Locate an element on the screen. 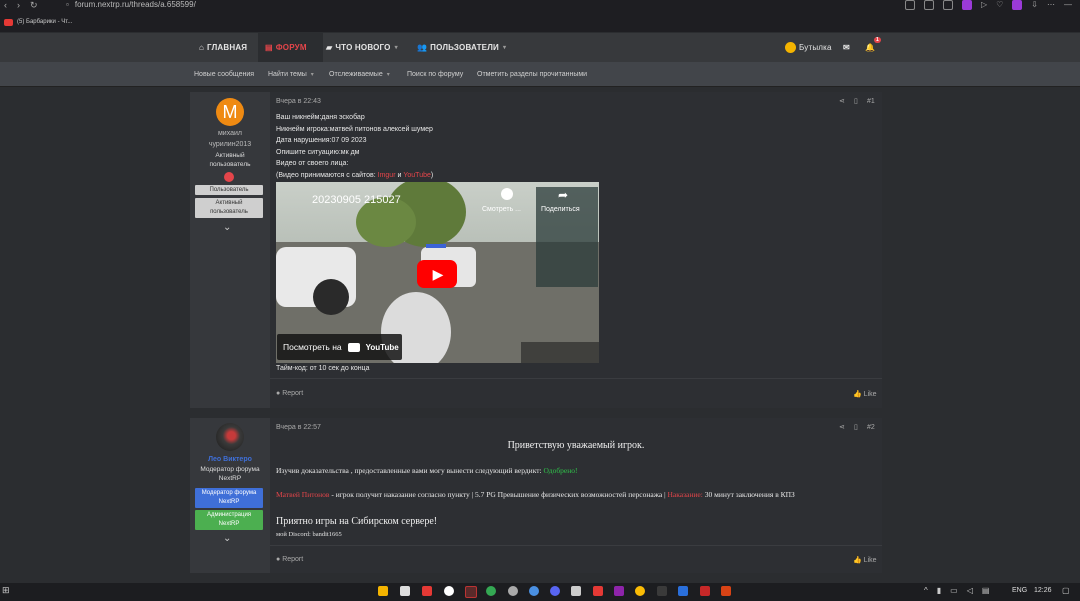 Image resolution: width=1080 pixels, height=601 pixels. watch-on-youtube-button: Посмотреть на YouTube is located at coordinates (339, 347).